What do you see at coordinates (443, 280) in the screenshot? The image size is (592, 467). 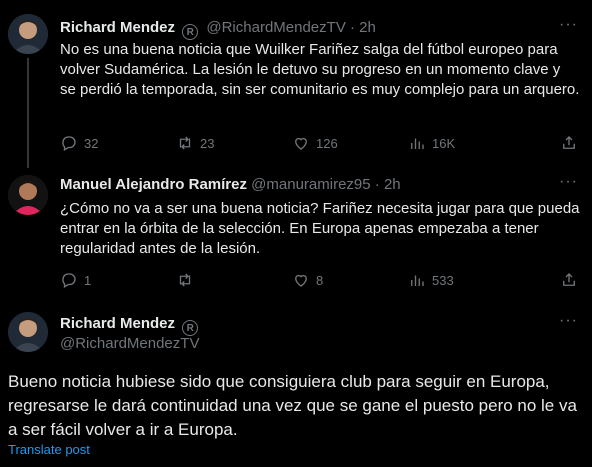 I see `views-count: 533` at bounding box center [443, 280].